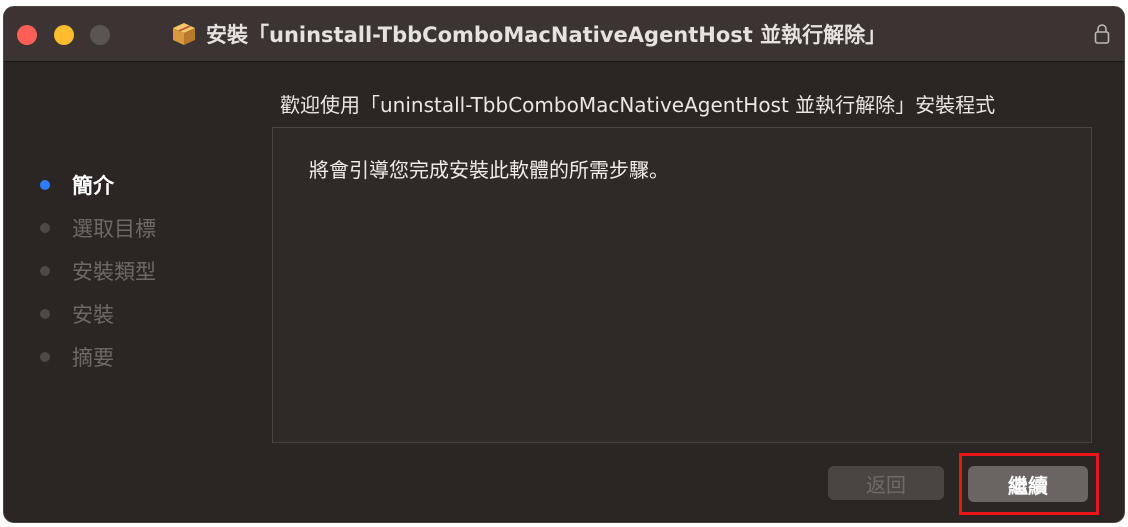 The height and width of the screenshot is (527, 1128). Describe the element at coordinates (93, 185) in the screenshot. I see `step-label: 簡介` at that location.